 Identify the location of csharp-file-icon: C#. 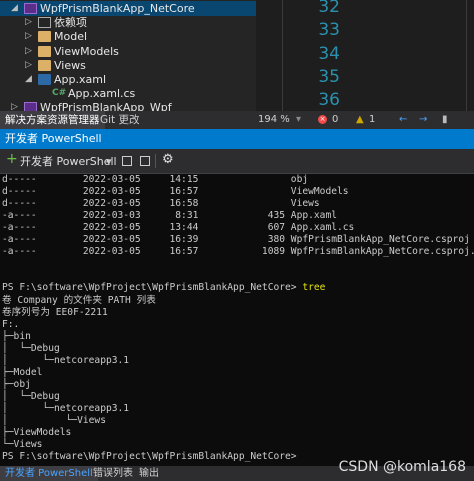
(59, 93).